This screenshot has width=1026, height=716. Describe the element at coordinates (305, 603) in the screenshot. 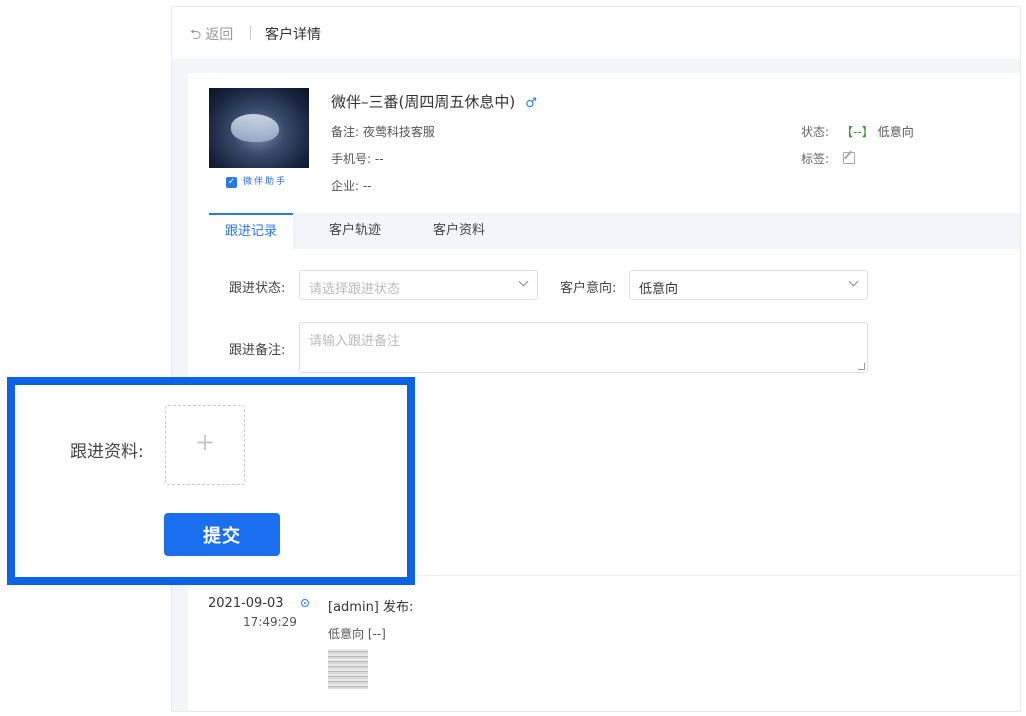

I see `timeline-dot-icon` at that location.